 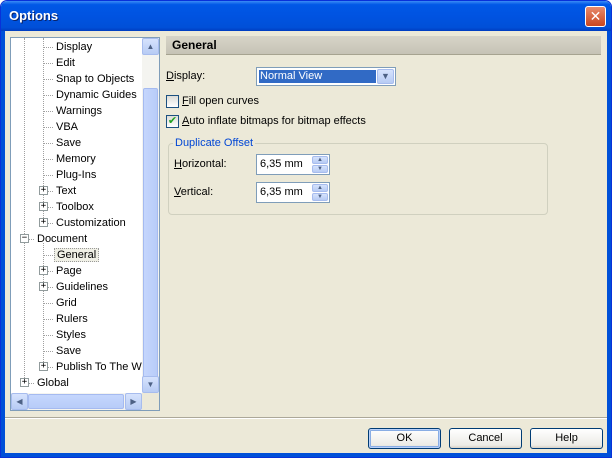 I want to click on tree-item: Grid, so click(x=66, y=303).